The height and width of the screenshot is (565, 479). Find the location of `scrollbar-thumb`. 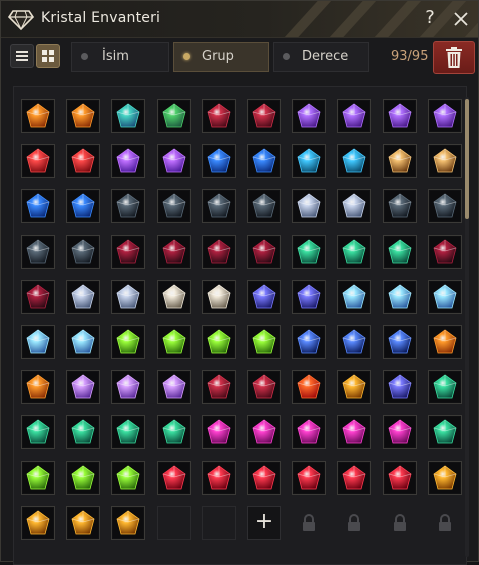

scrollbar-thumb is located at coordinates (467, 159).